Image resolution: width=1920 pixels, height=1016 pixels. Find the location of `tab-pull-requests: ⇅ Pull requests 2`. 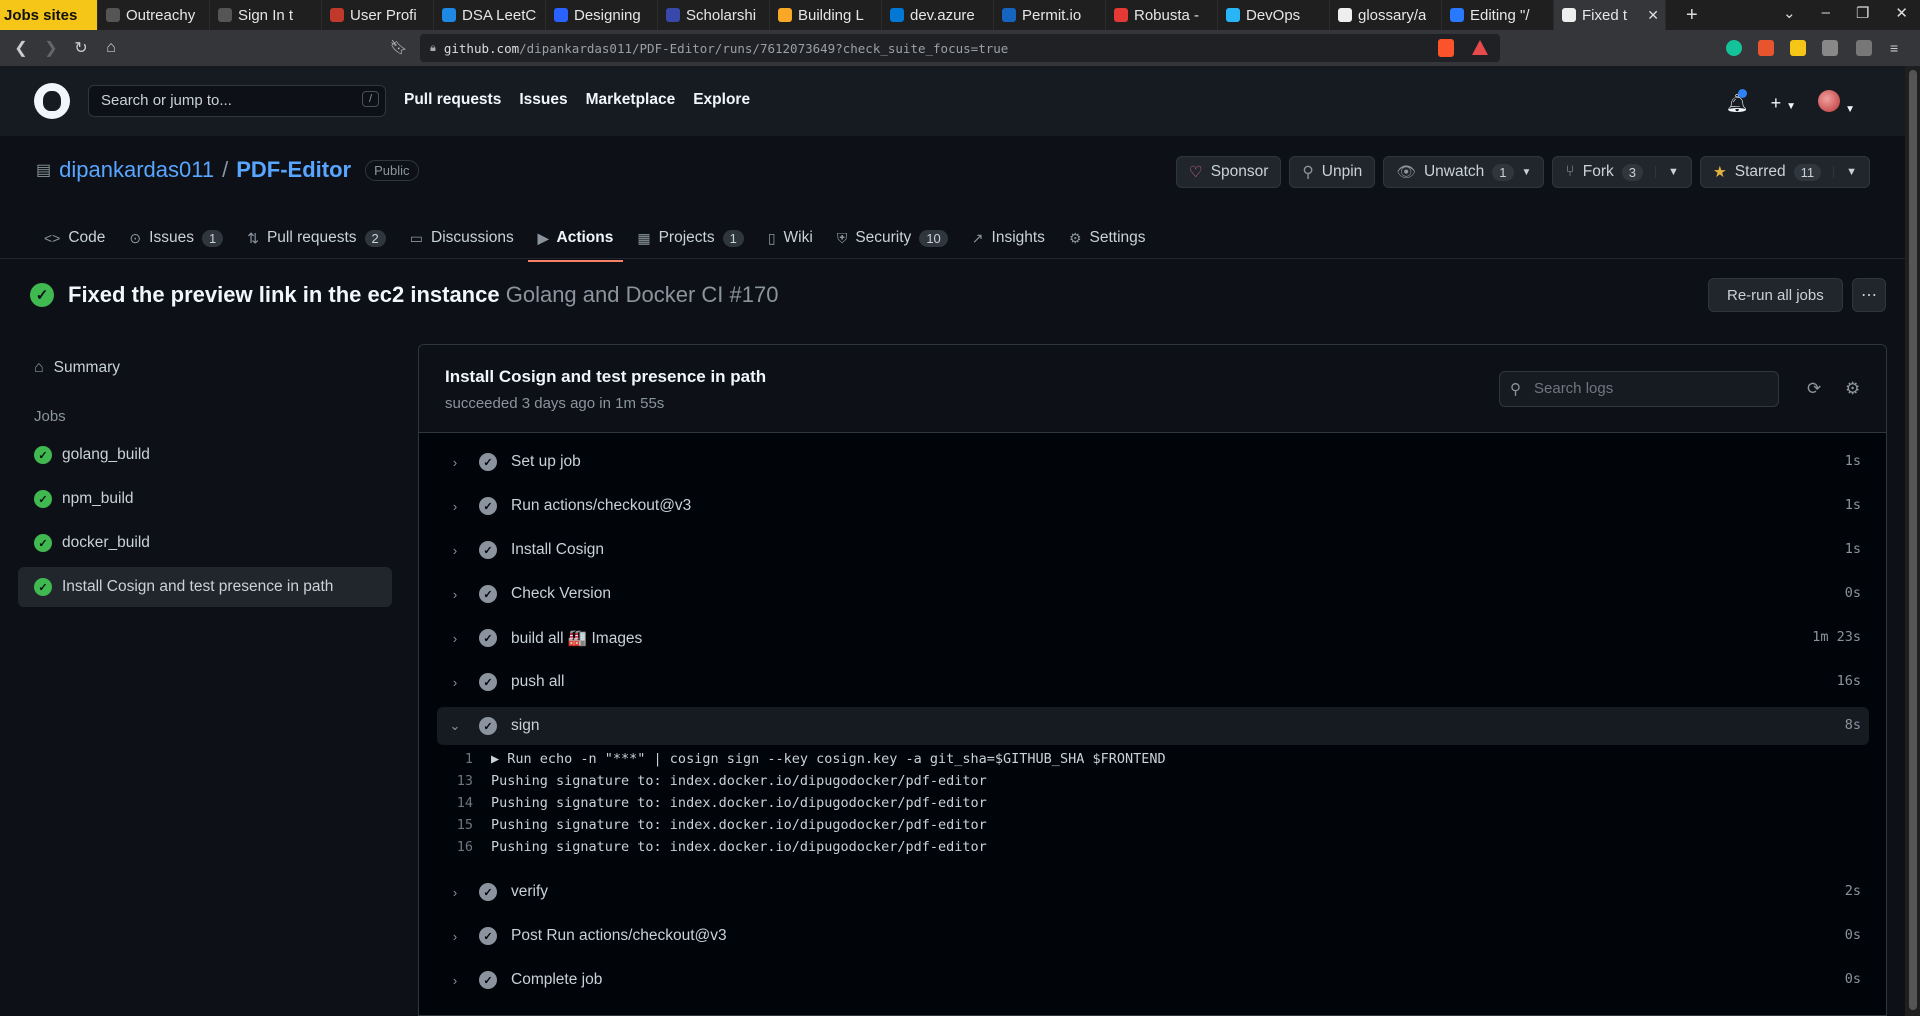

tab-pull-requests: ⇅ Pull requests 2 is located at coordinates (316, 238).